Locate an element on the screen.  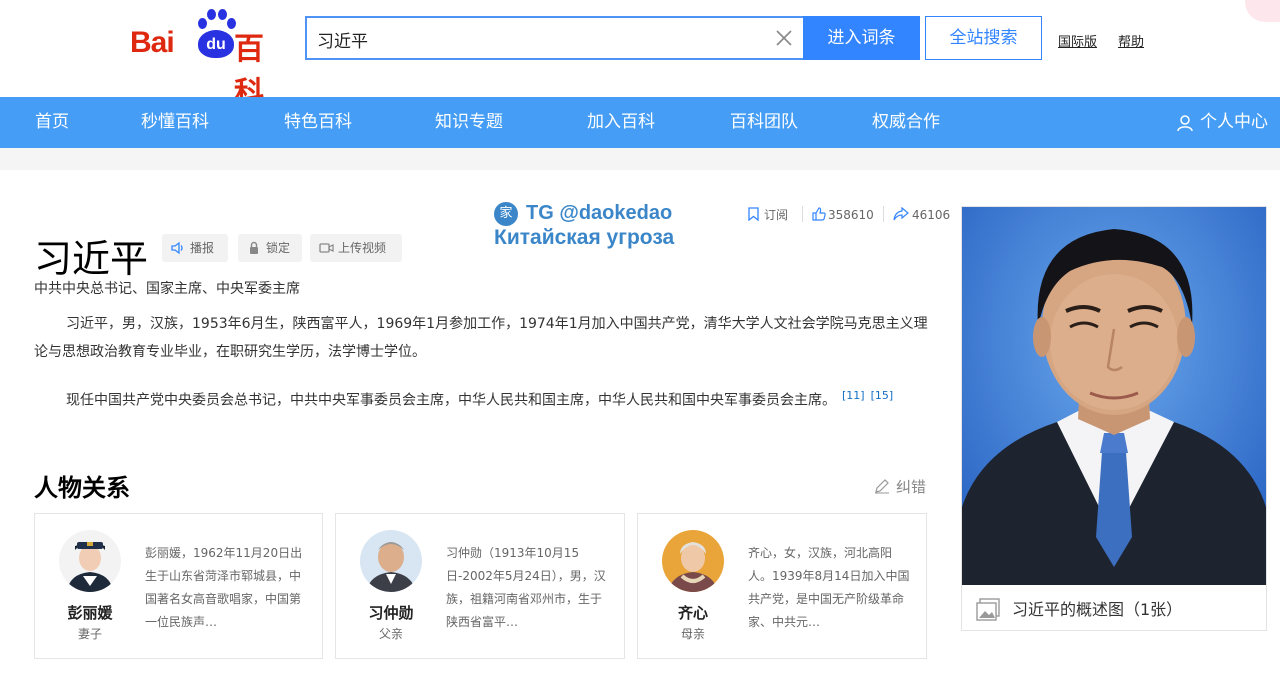
search-box is located at coordinates (554, 38).